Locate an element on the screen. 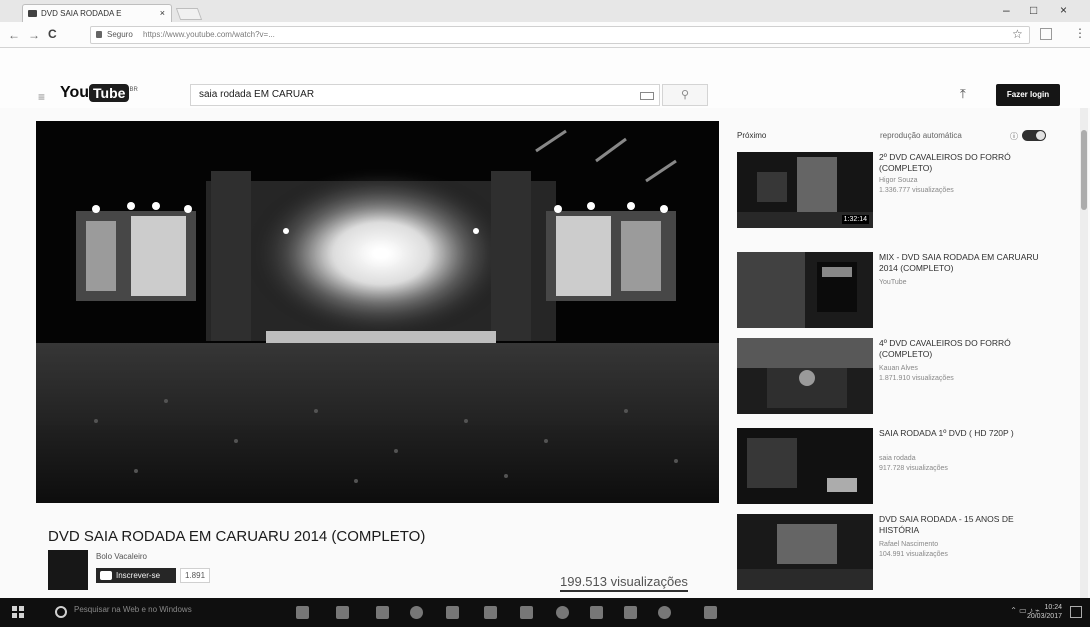 The width and height of the screenshot is (1090, 627). maximize-button: □ is located at coordinates (1033, 10).